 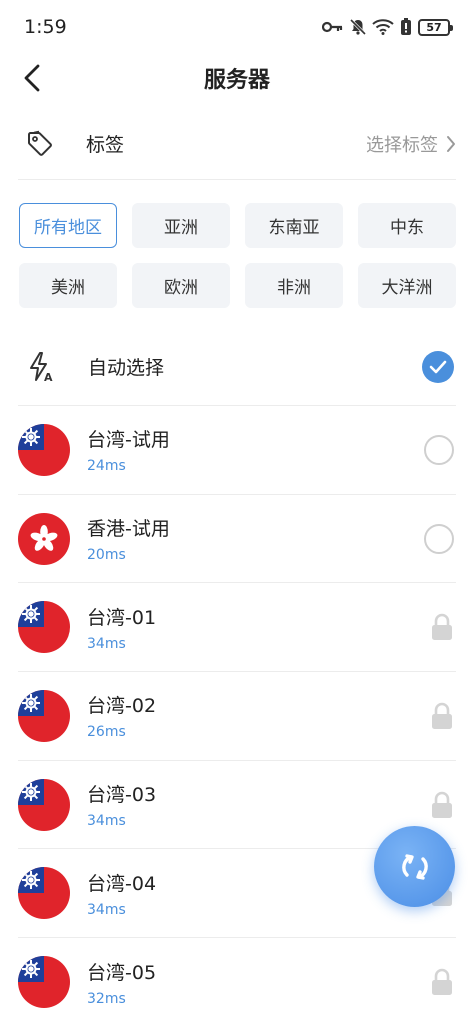 What do you see at coordinates (237, 367) in the screenshot?
I see `auto-select-row: A 自动选择` at bounding box center [237, 367].